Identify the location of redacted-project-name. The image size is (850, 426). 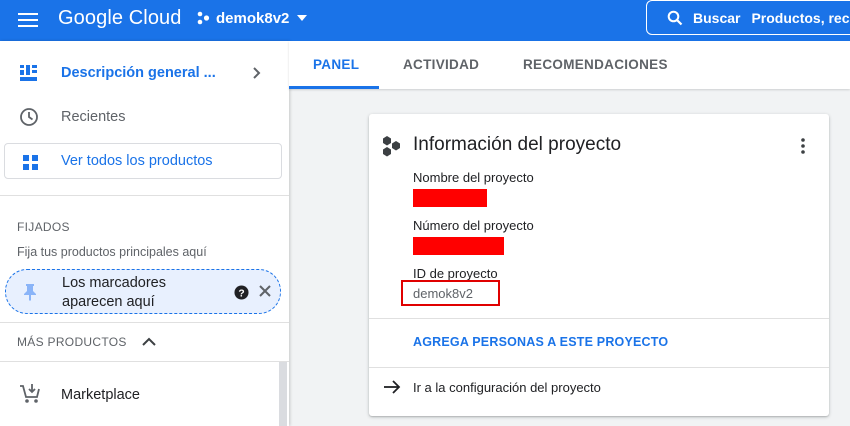
(450, 198).